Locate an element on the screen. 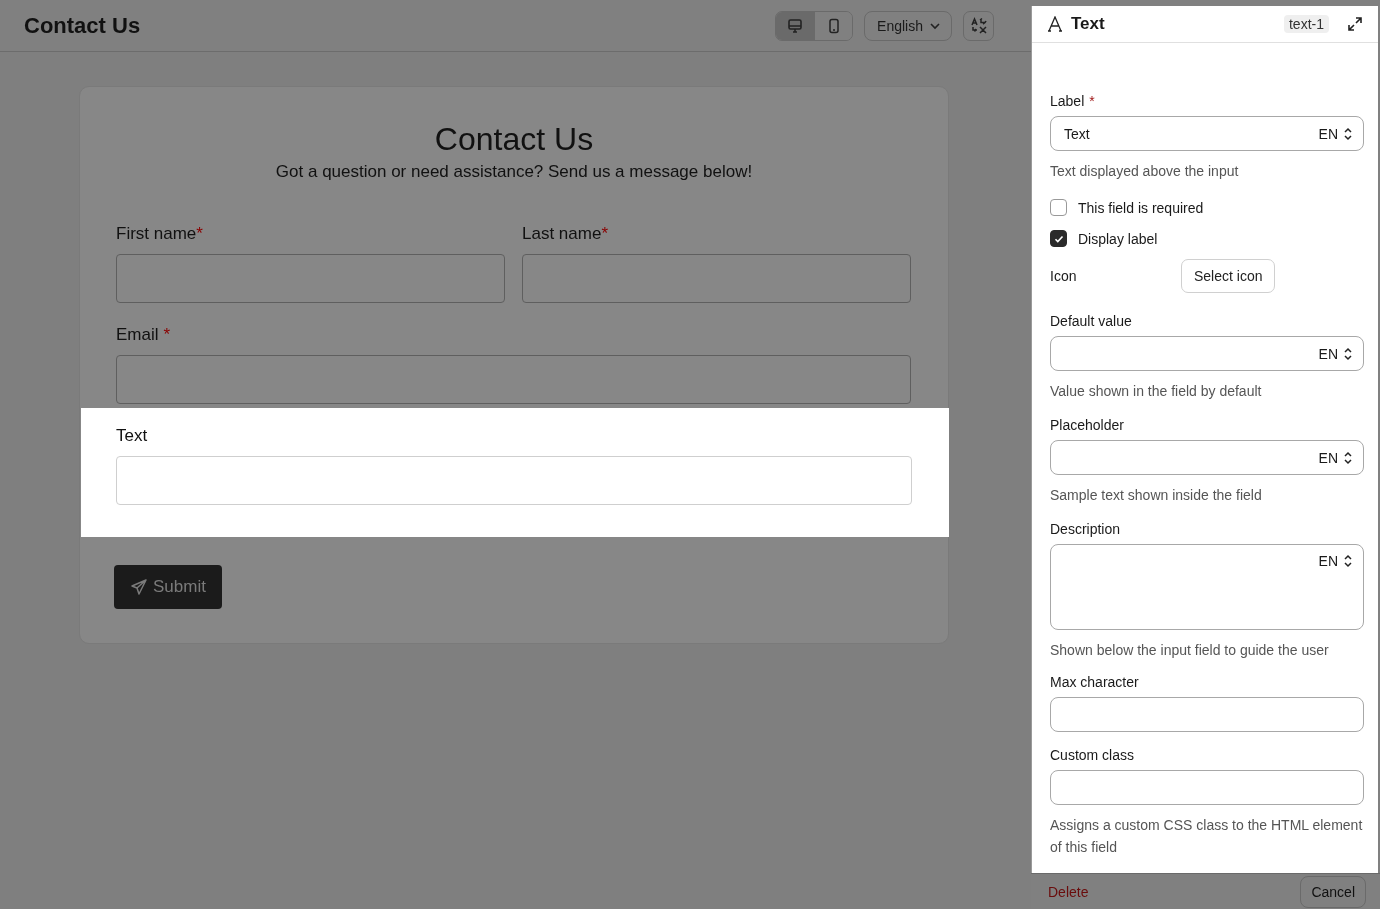 The image size is (1380, 909). translate-icon is located at coordinates (978, 25).